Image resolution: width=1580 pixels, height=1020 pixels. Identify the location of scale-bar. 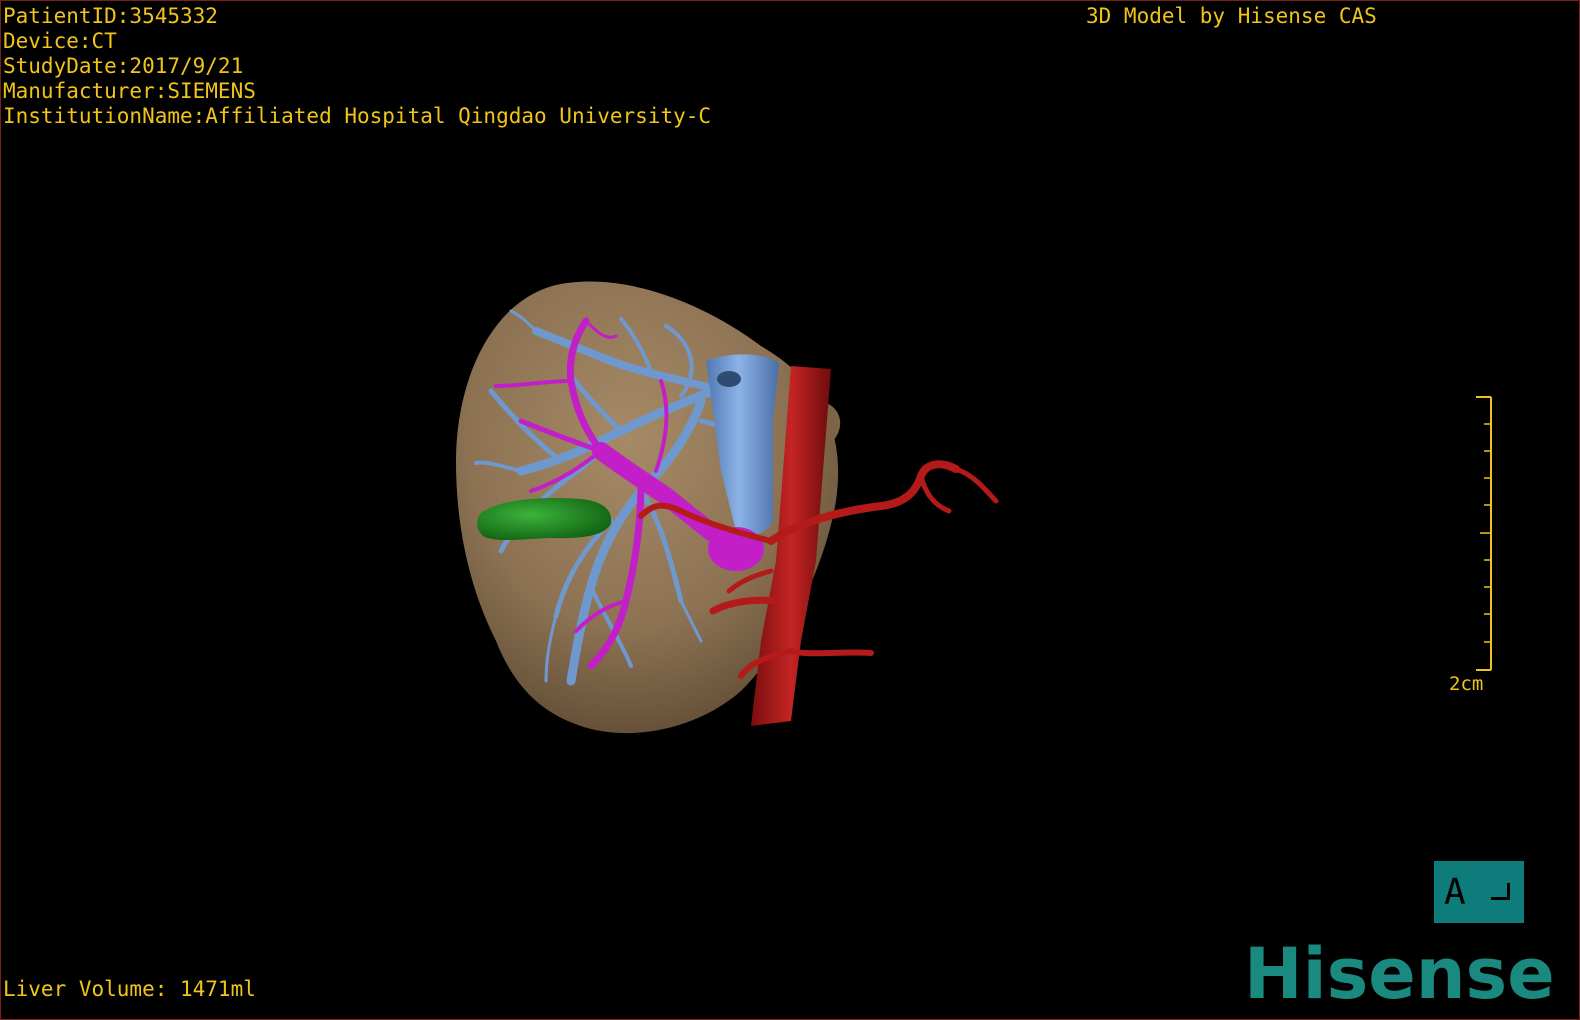
(1484, 533).